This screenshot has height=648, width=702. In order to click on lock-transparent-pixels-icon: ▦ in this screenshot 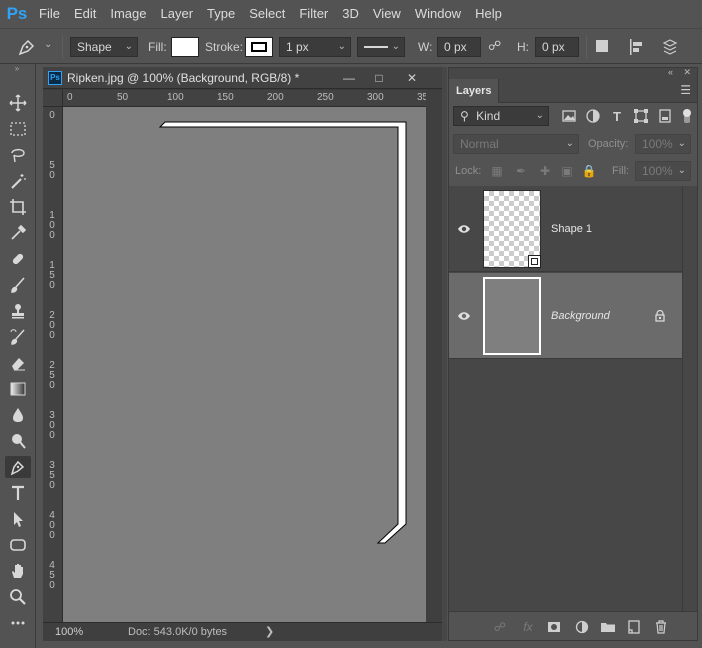, I will do `click(497, 171)`.